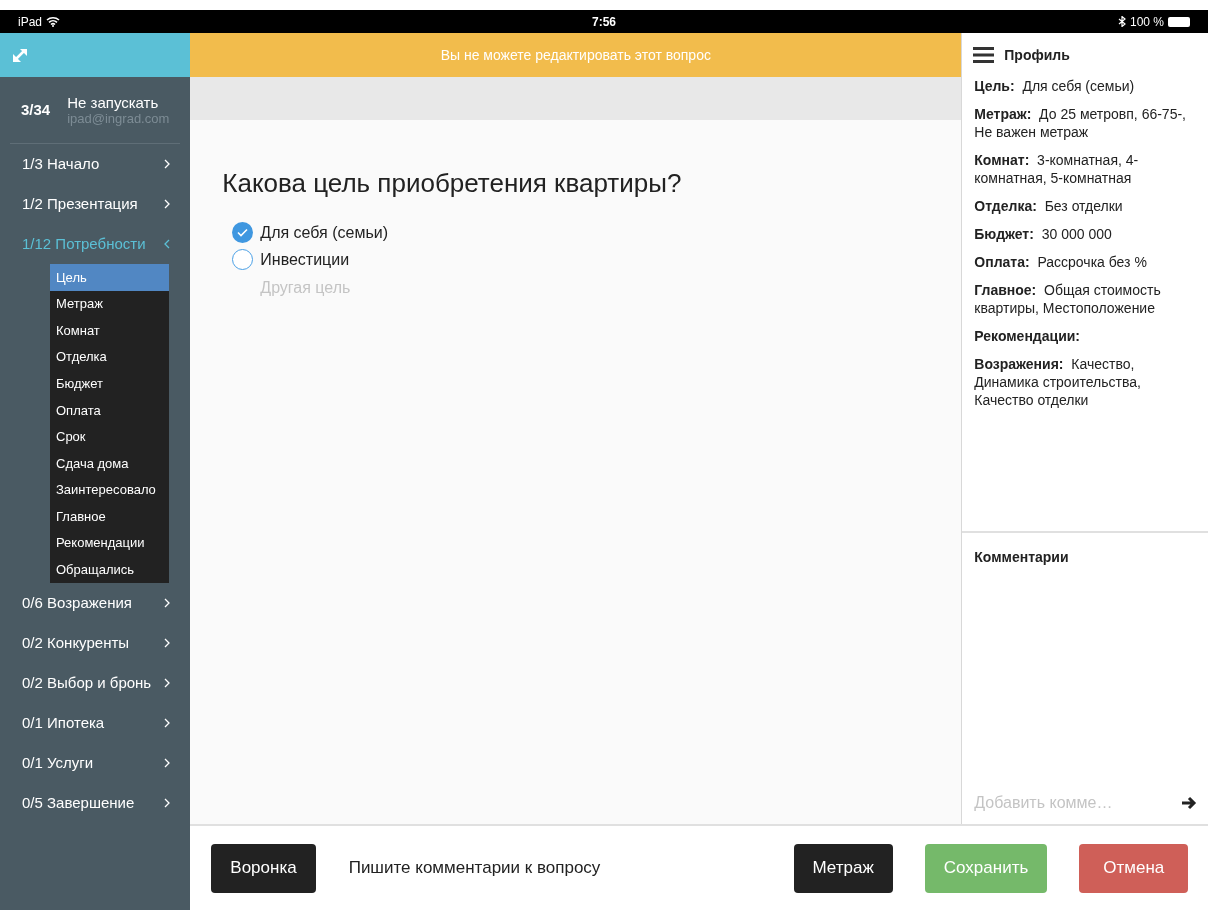 The width and height of the screenshot is (1208, 910). What do you see at coordinates (1086, 382) in the screenshot?
I see `profile-field: Возражения: Качество, Динамика строительства, Качество отделки` at bounding box center [1086, 382].